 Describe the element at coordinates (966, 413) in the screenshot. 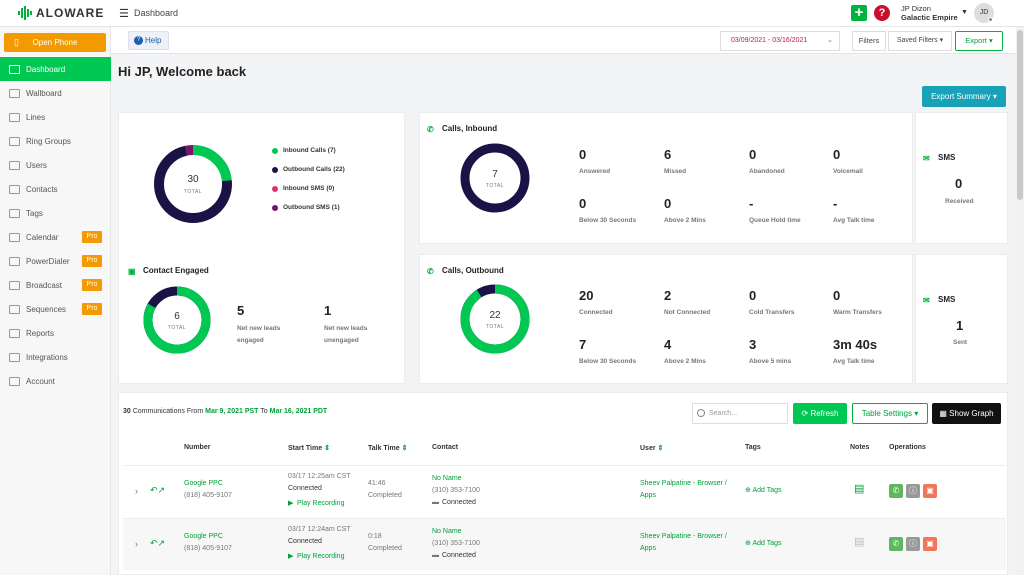

I see `show-graph-button: ▦ Show Graph` at that location.